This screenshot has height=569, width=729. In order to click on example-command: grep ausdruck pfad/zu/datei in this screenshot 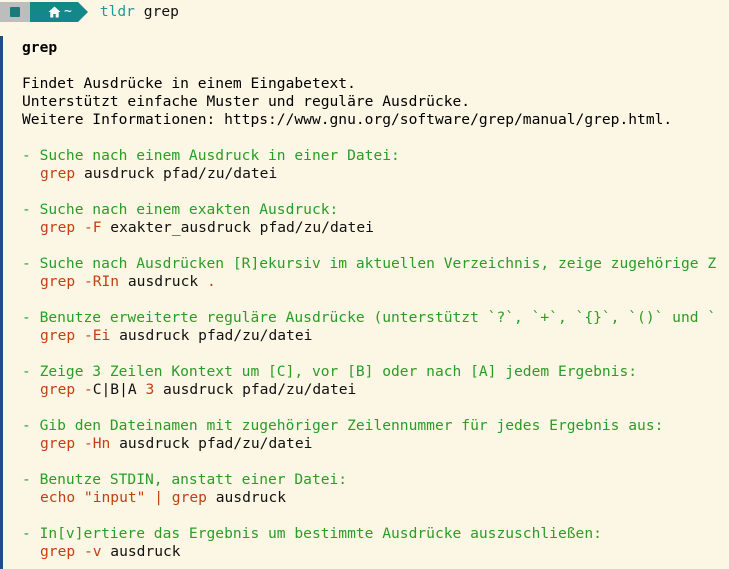, I will do `click(158, 174)`.